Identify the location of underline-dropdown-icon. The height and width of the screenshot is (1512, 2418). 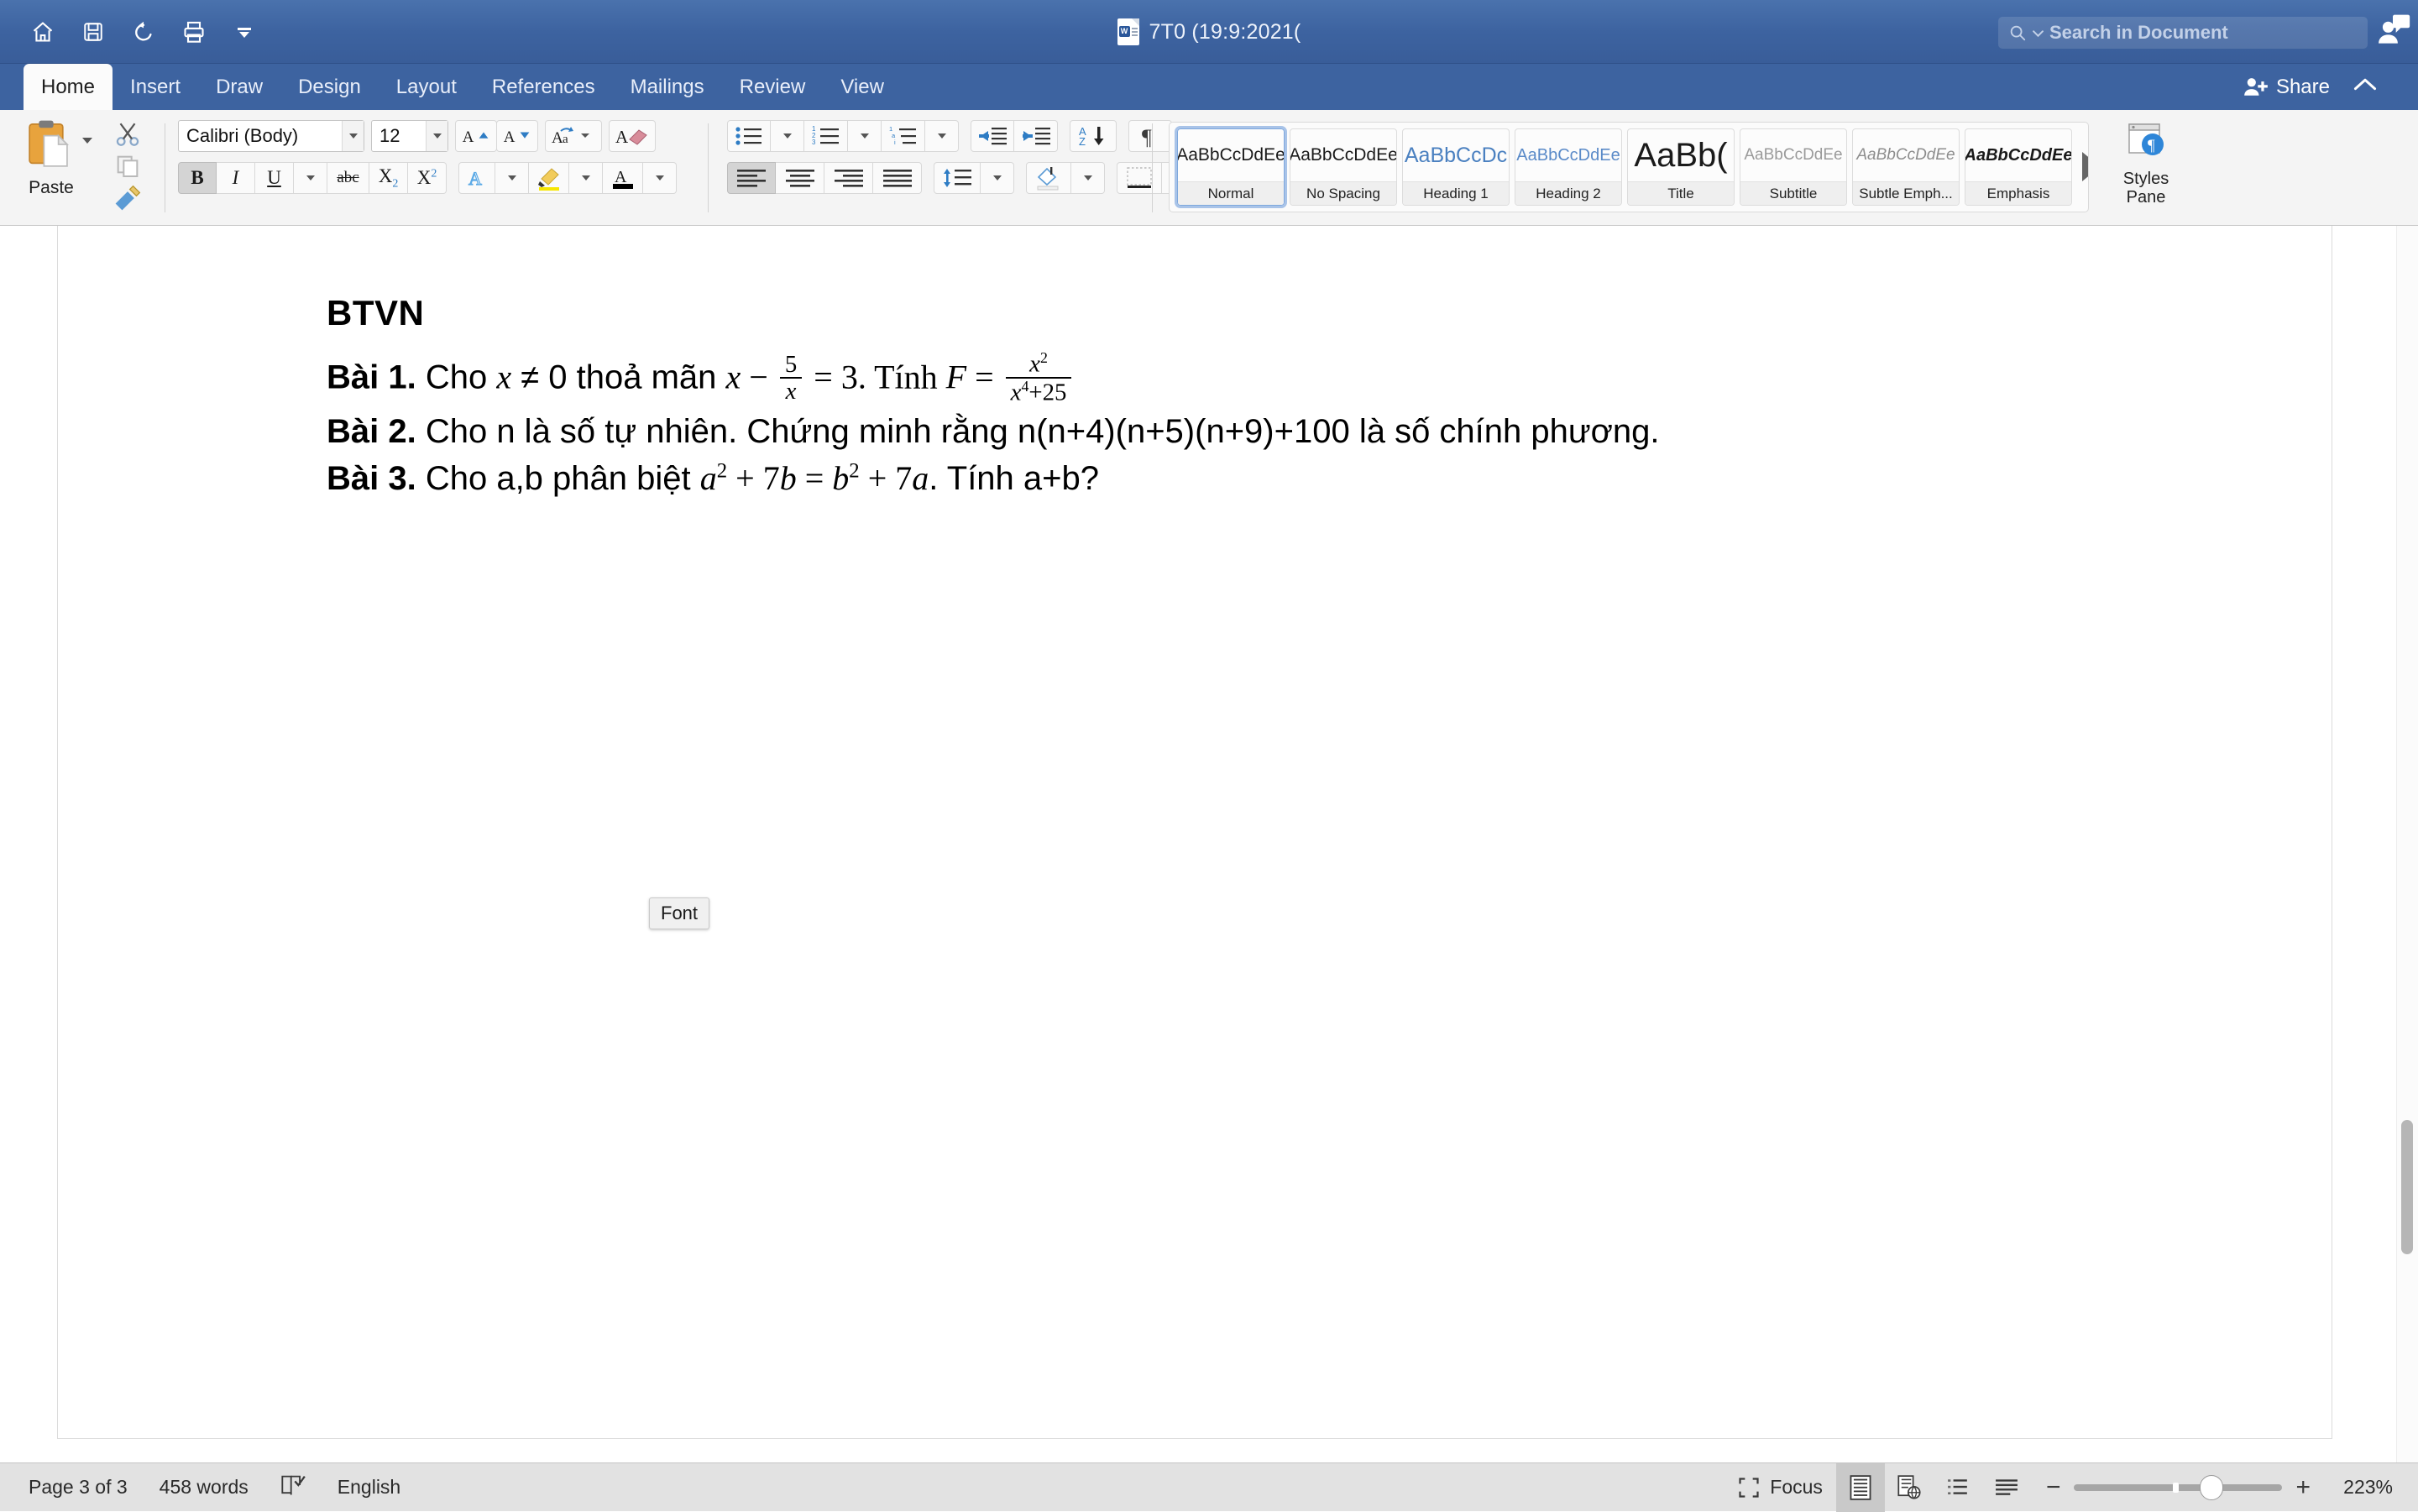
(310, 178).